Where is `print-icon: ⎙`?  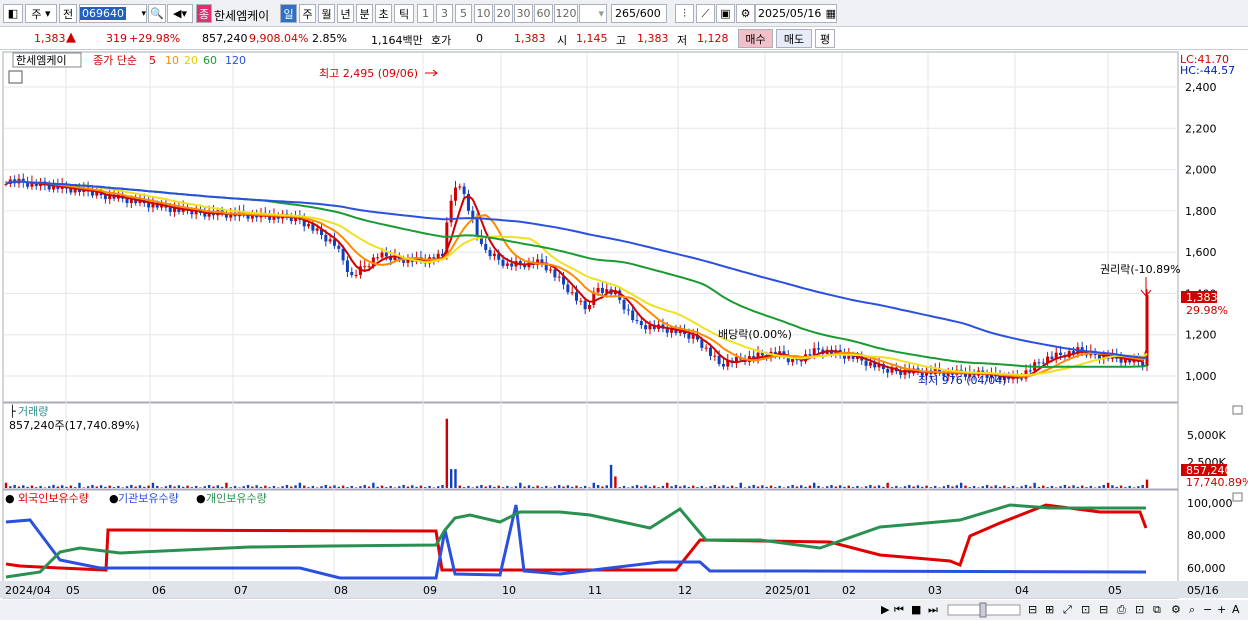
print-icon: ⎙ is located at coordinates (1121, 609).